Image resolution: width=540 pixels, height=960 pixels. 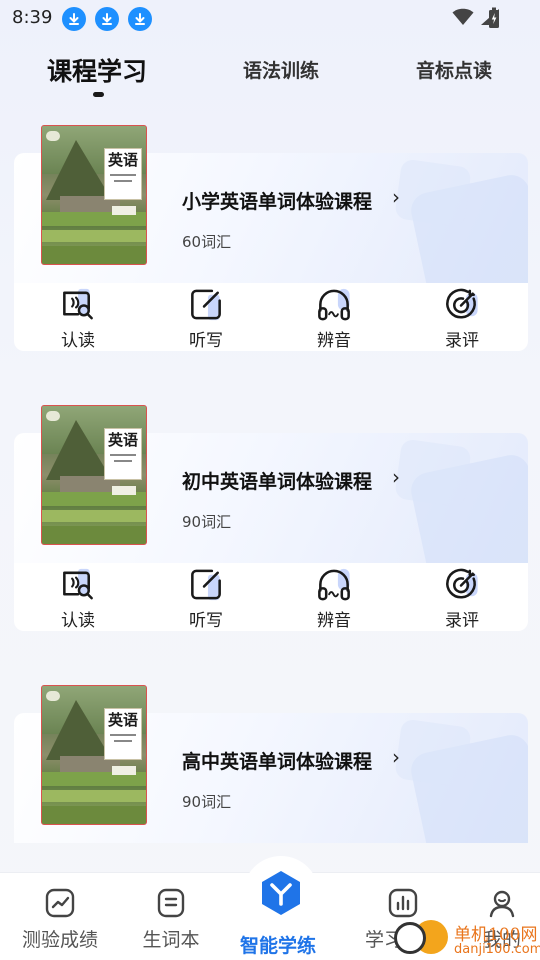 I want to click on battery-icon, so click(x=494, y=17).